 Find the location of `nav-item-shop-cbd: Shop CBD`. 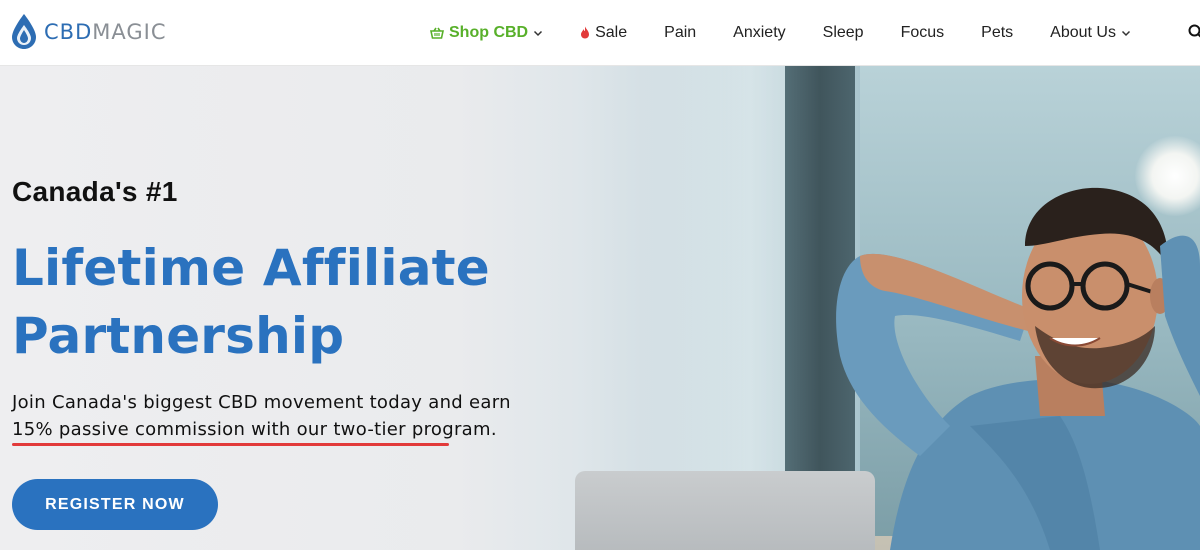

nav-item-shop-cbd: Shop CBD is located at coordinates (486, 33).